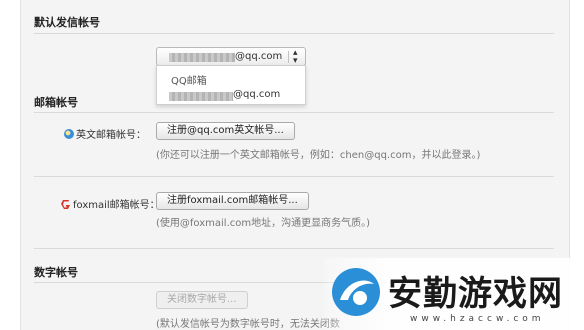 Image resolution: width=584 pixels, height=330 pixels. Describe the element at coordinates (248, 324) in the screenshot. I see `digital-account-hint: (默认发信帐号为数字帐号时，无法关闭数` at that location.